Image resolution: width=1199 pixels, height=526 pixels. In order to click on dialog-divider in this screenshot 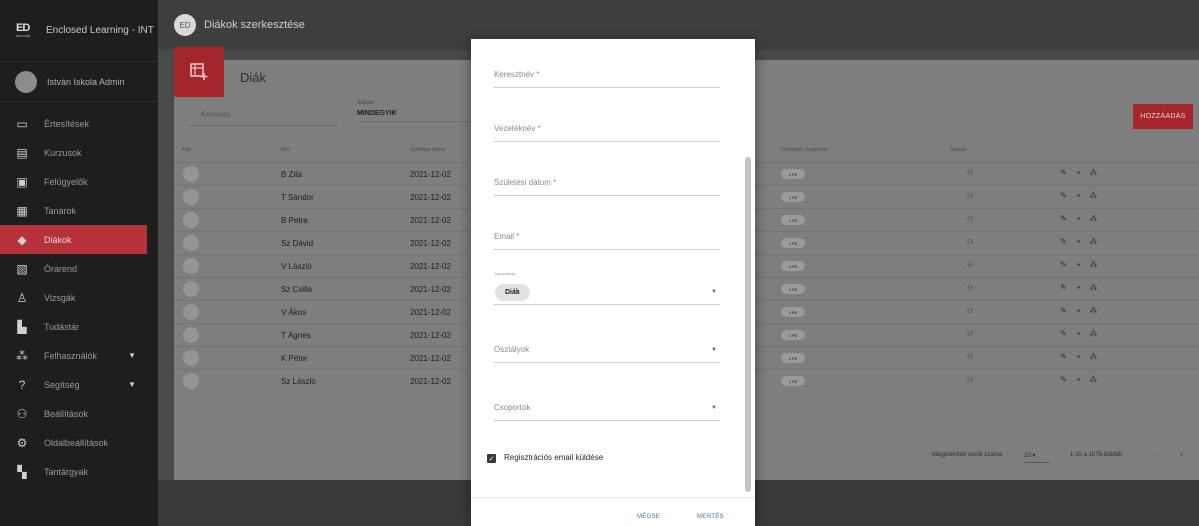, I will do `click(613, 497)`.